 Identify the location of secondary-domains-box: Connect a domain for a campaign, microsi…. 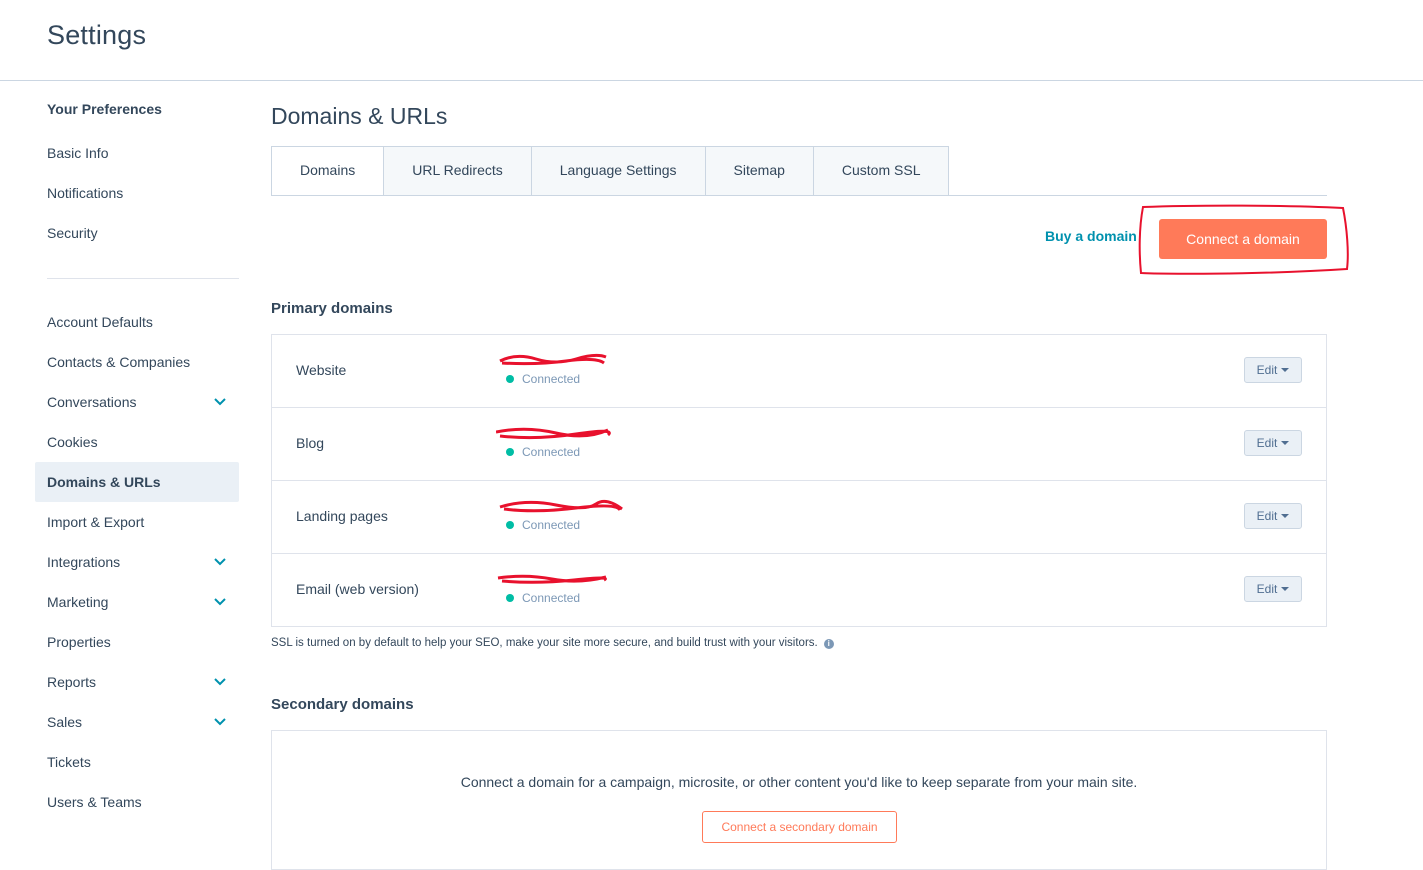
(799, 800).